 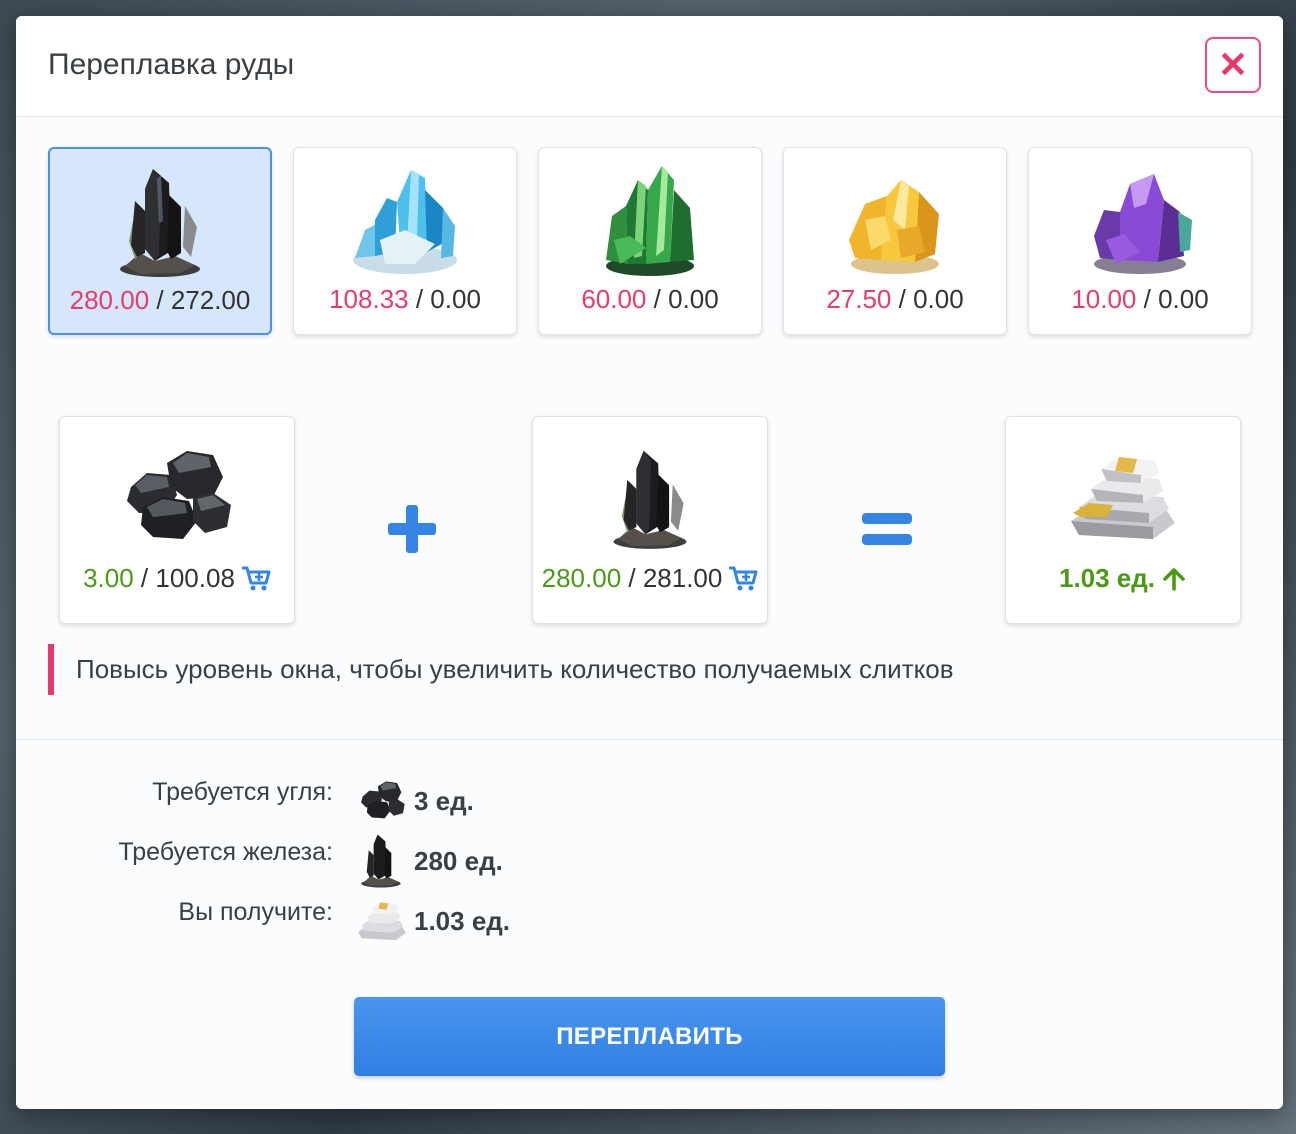 I want to click on purple-crystal-icon, so click(x=1143, y=224).